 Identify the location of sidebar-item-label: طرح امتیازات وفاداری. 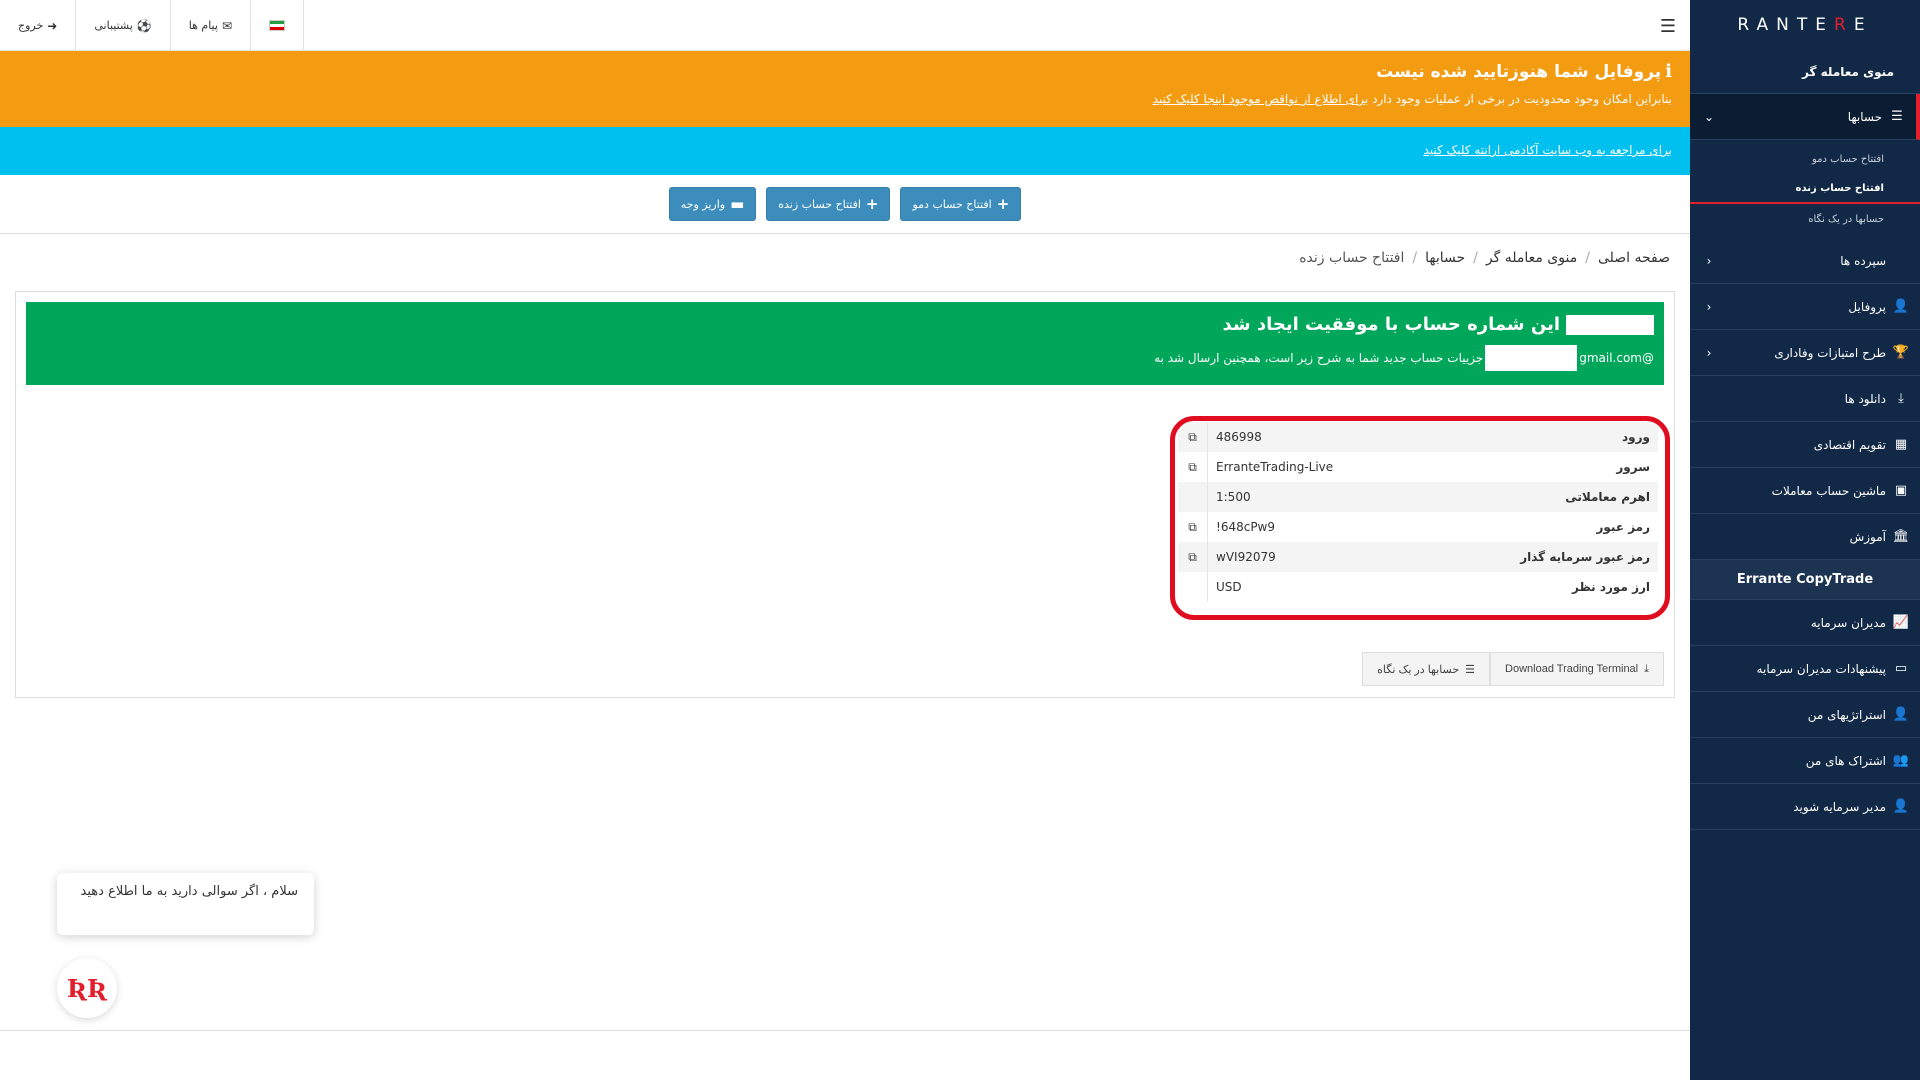
(1830, 352).